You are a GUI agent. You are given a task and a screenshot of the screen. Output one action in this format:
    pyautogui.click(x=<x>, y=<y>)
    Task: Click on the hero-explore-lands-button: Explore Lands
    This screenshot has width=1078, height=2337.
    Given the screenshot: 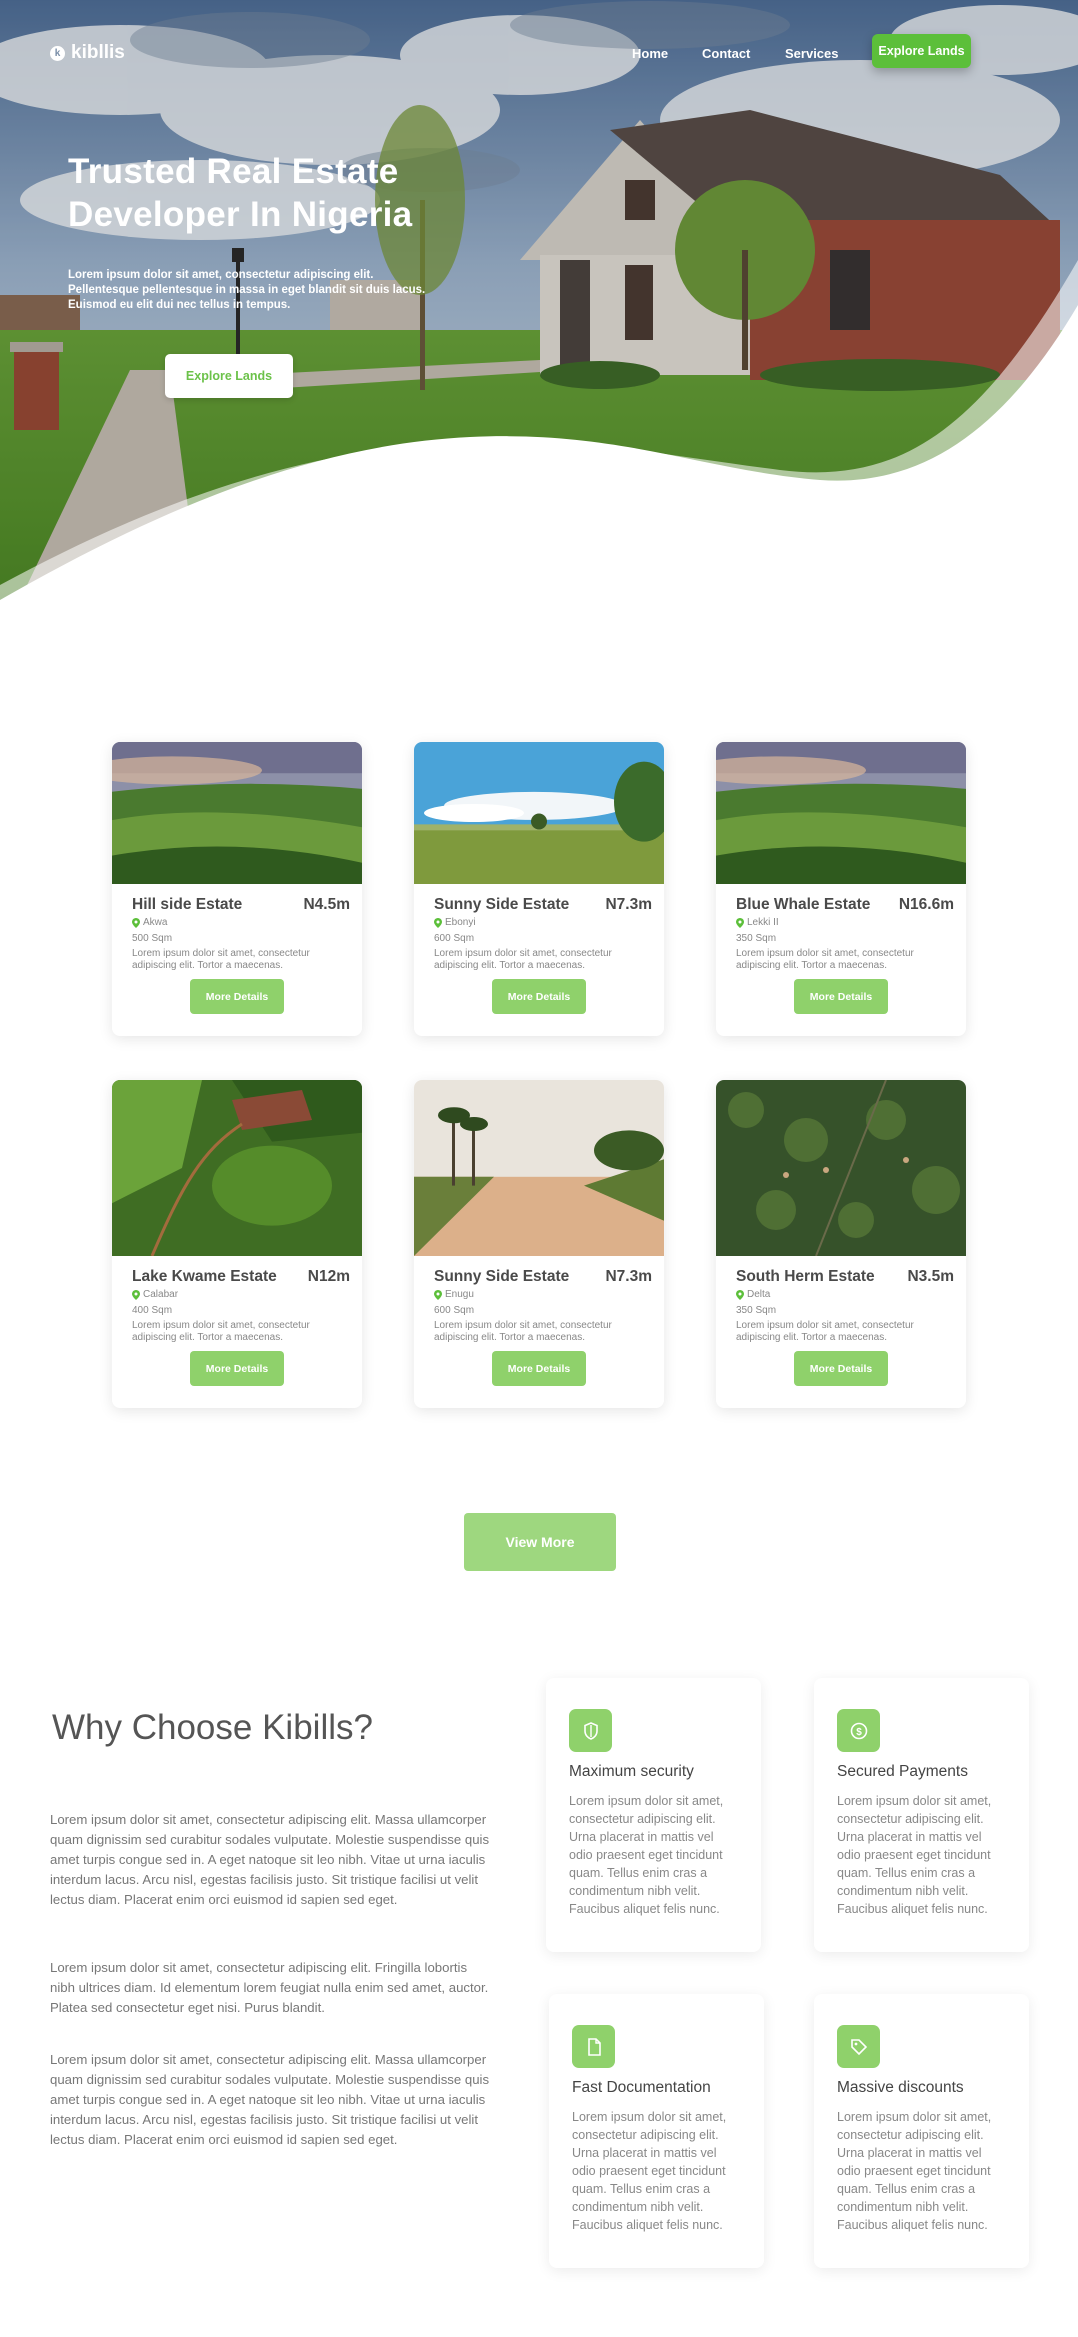 What is the action you would take?
    pyautogui.click(x=229, y=376)
    